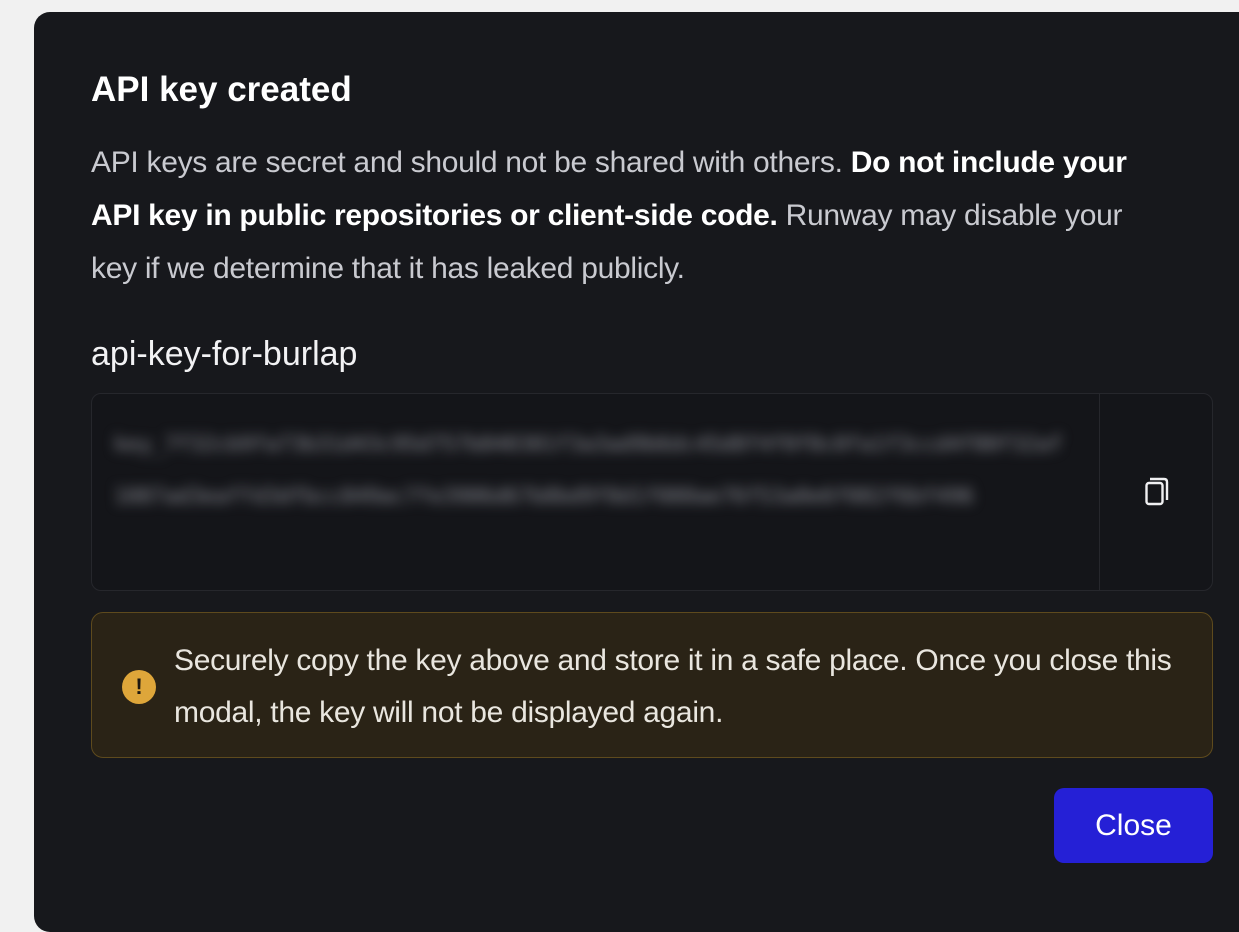 Image resolution: width=1239 pixels, height=932 pixels. What do you see at coordinates (139, 687) in the screenshot?
I see `exclamation-icon: !` at bounding box center [139, 687].